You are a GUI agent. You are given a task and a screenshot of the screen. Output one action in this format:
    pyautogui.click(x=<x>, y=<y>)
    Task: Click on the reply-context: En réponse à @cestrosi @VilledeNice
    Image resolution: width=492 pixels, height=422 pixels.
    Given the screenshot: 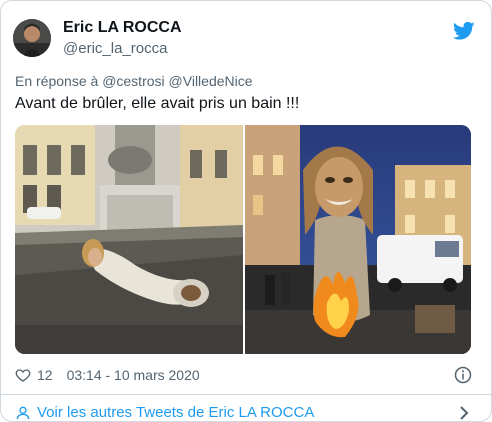 What is the action you would take?
    pyautogui.click(x=134, y=81)
    